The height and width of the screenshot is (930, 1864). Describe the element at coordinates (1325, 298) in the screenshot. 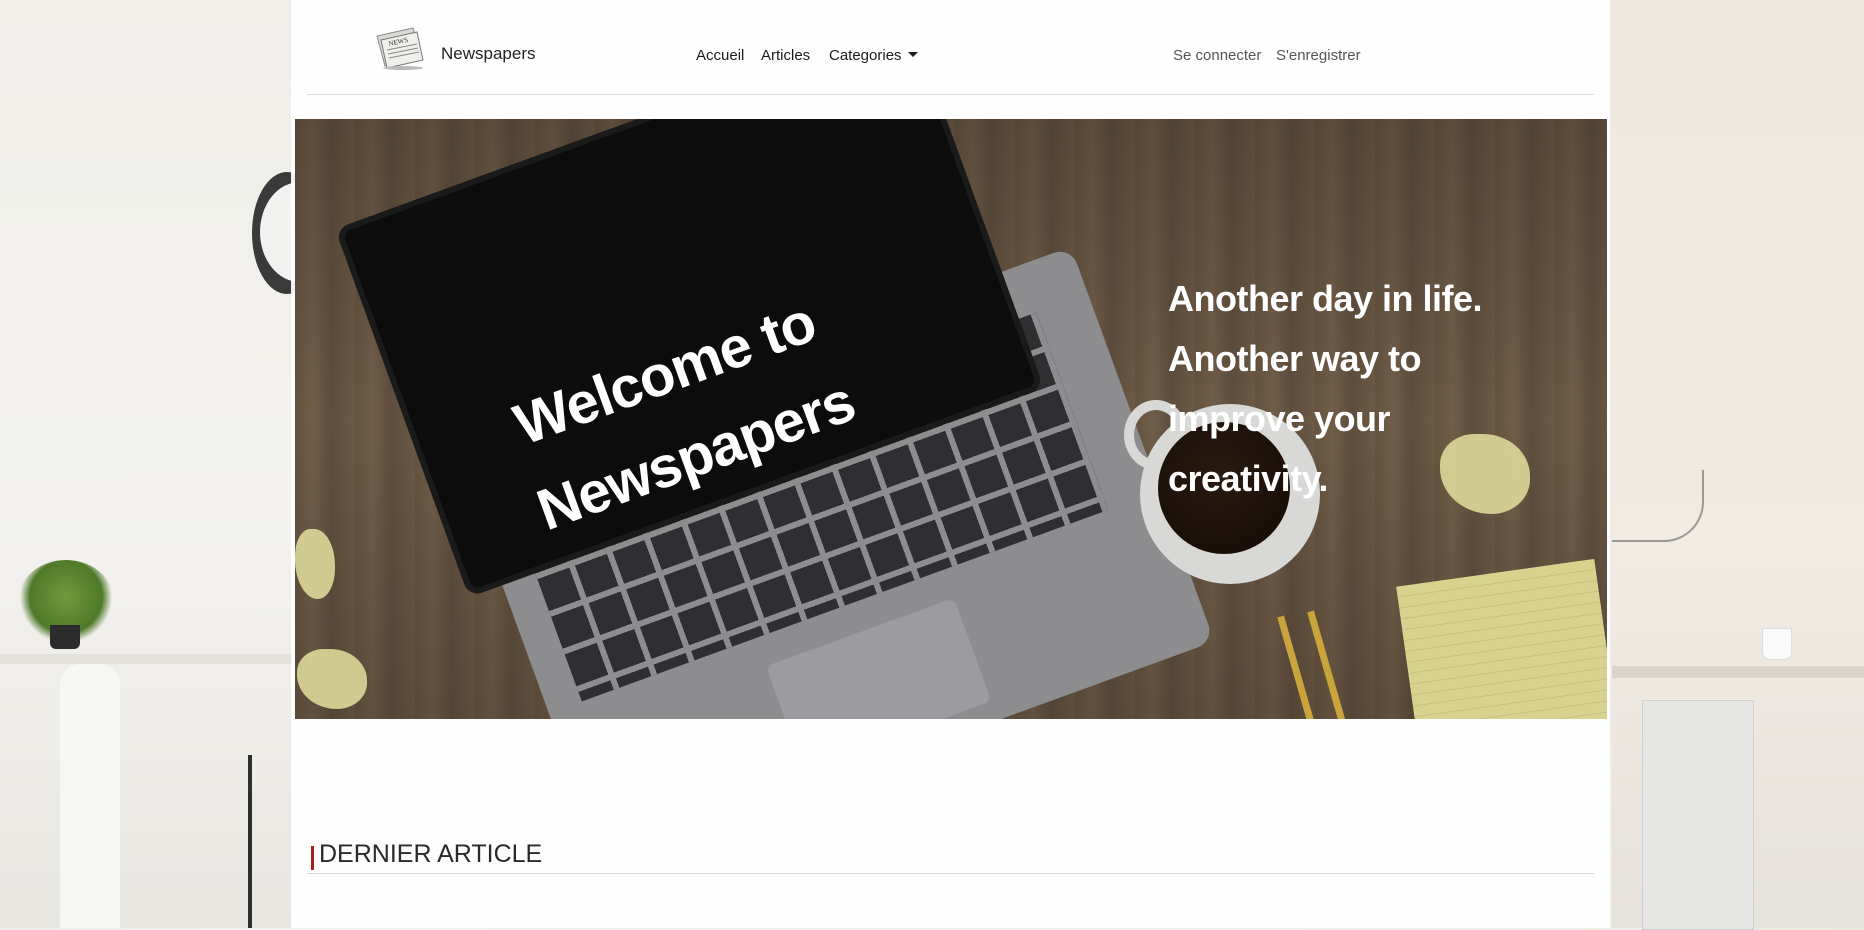

I see `tagline-line: Another day in life.` at that location.